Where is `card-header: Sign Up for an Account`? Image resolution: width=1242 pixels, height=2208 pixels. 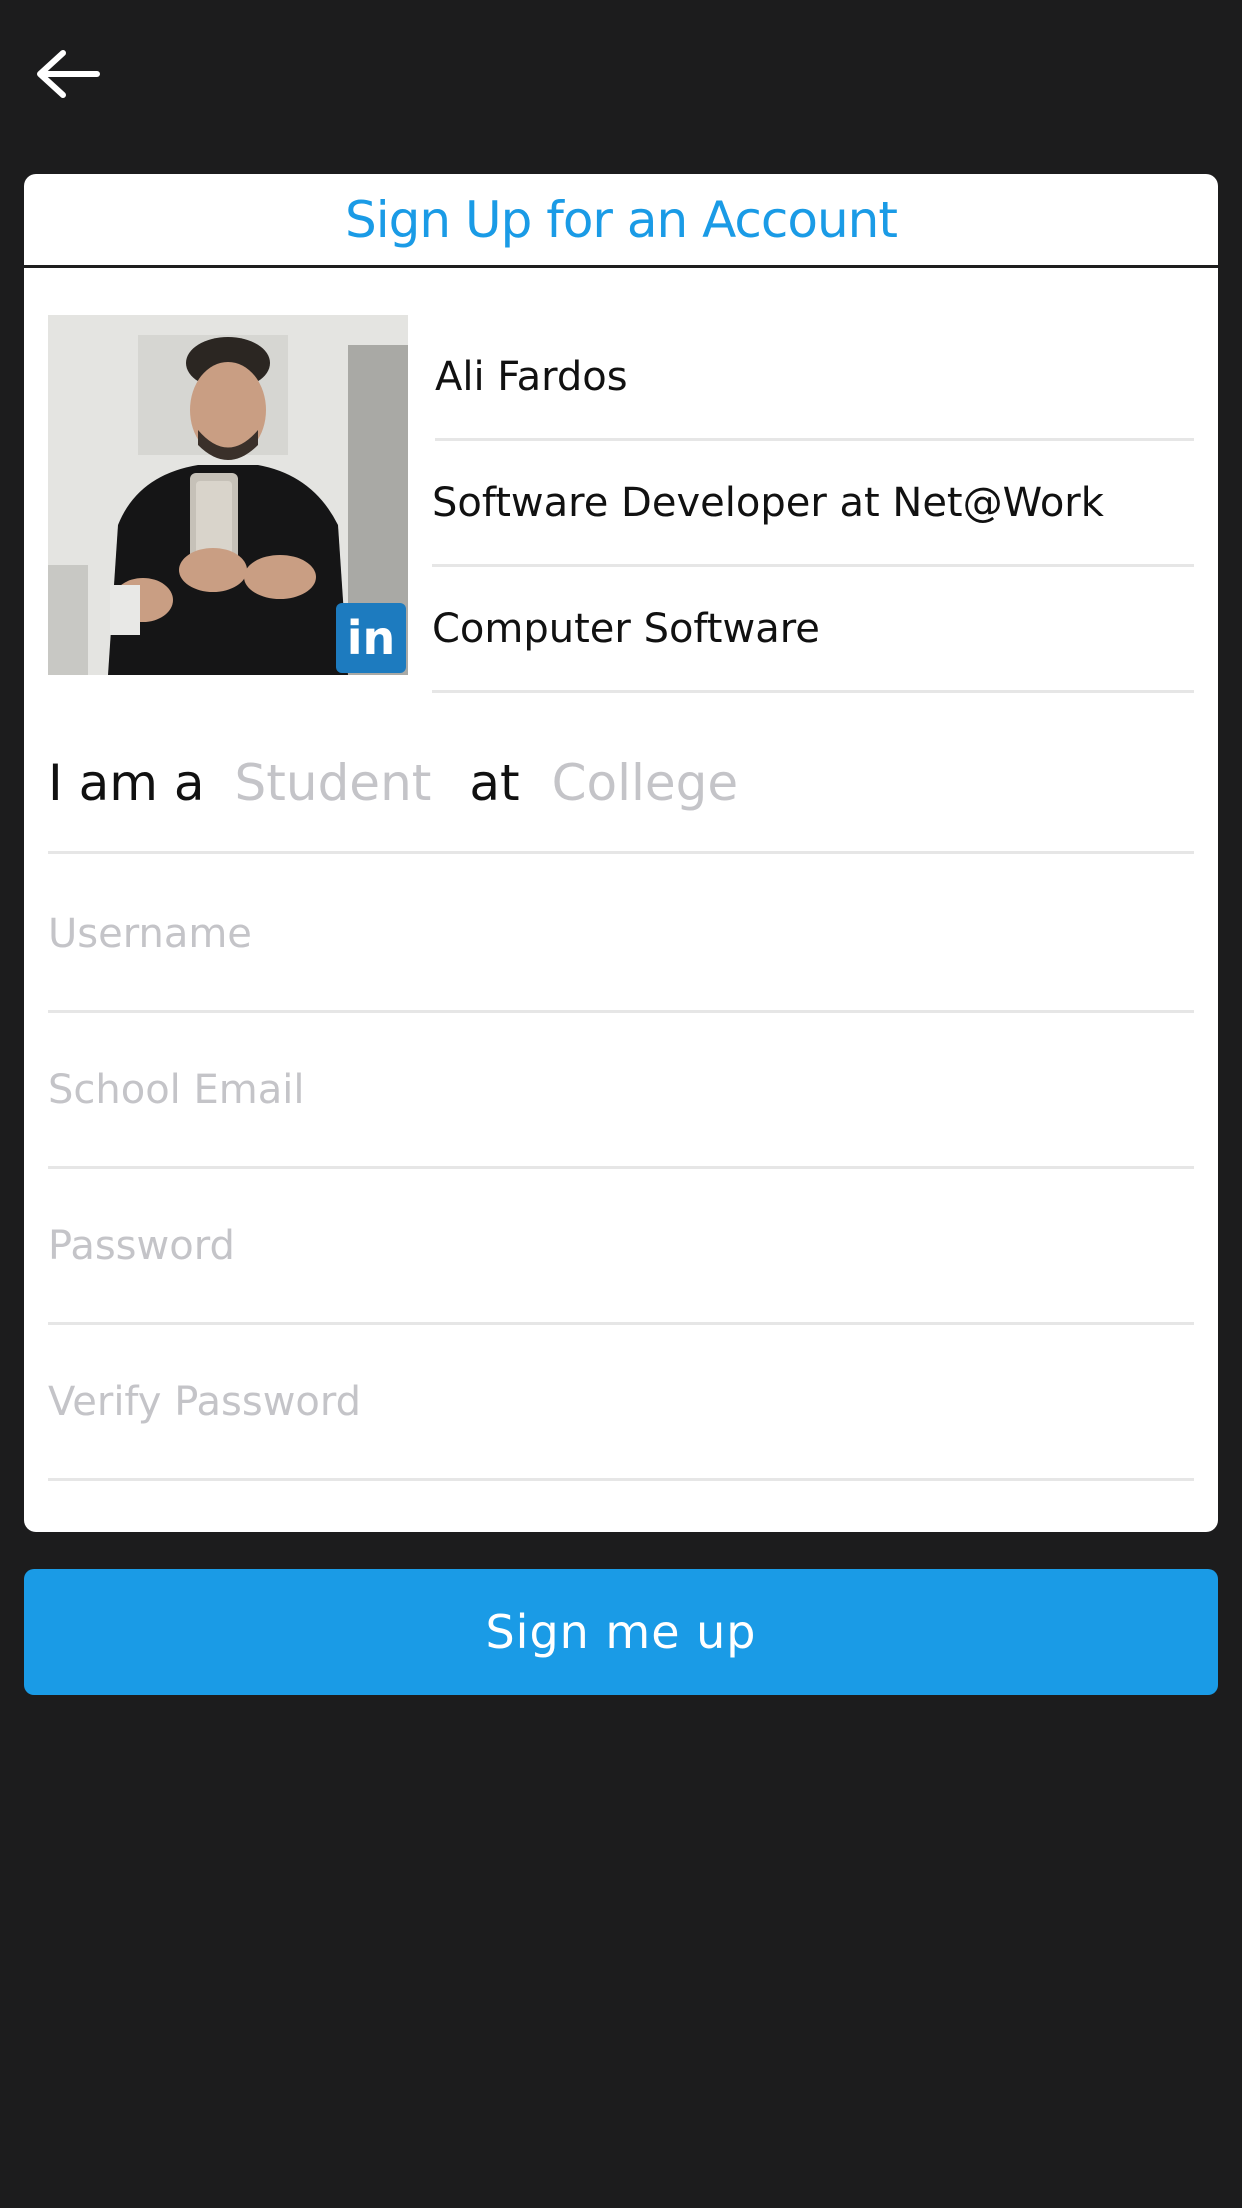 card-header: Sign Up for an Account is located at coordinates (621, 221).